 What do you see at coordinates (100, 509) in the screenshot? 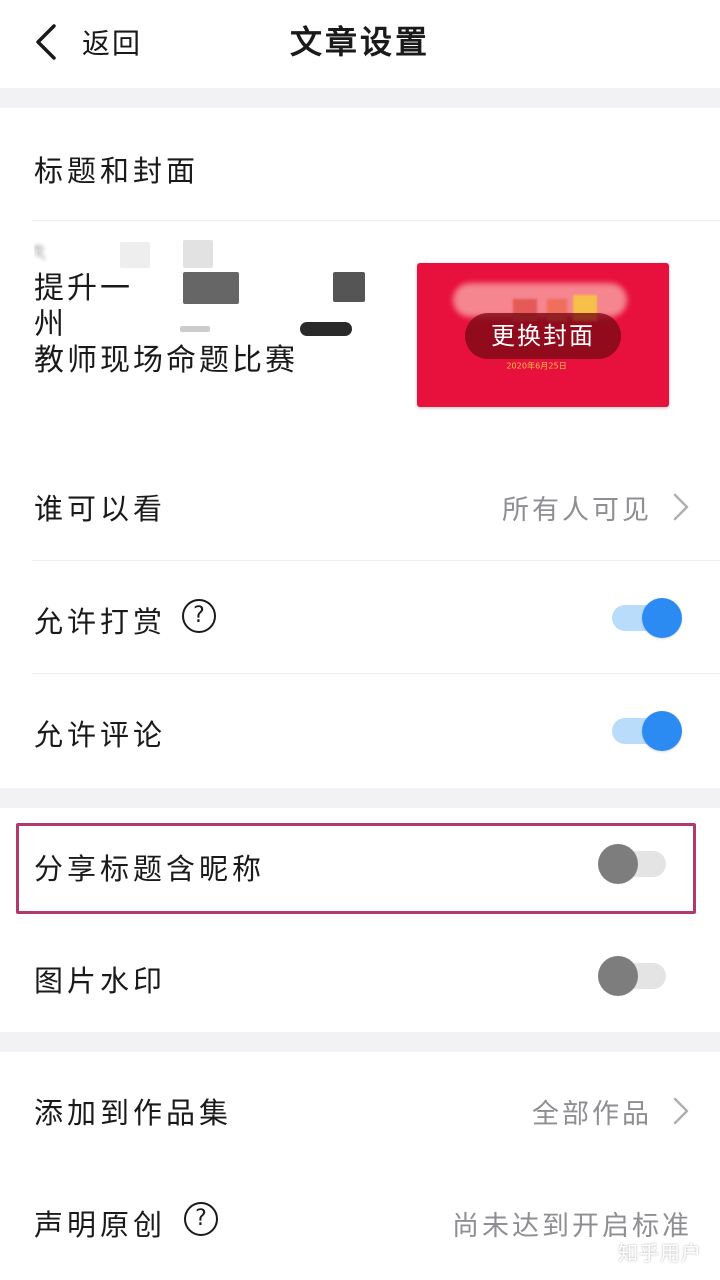
I see `visibility-label: 谁可以看` at bounding box center [100, 509].